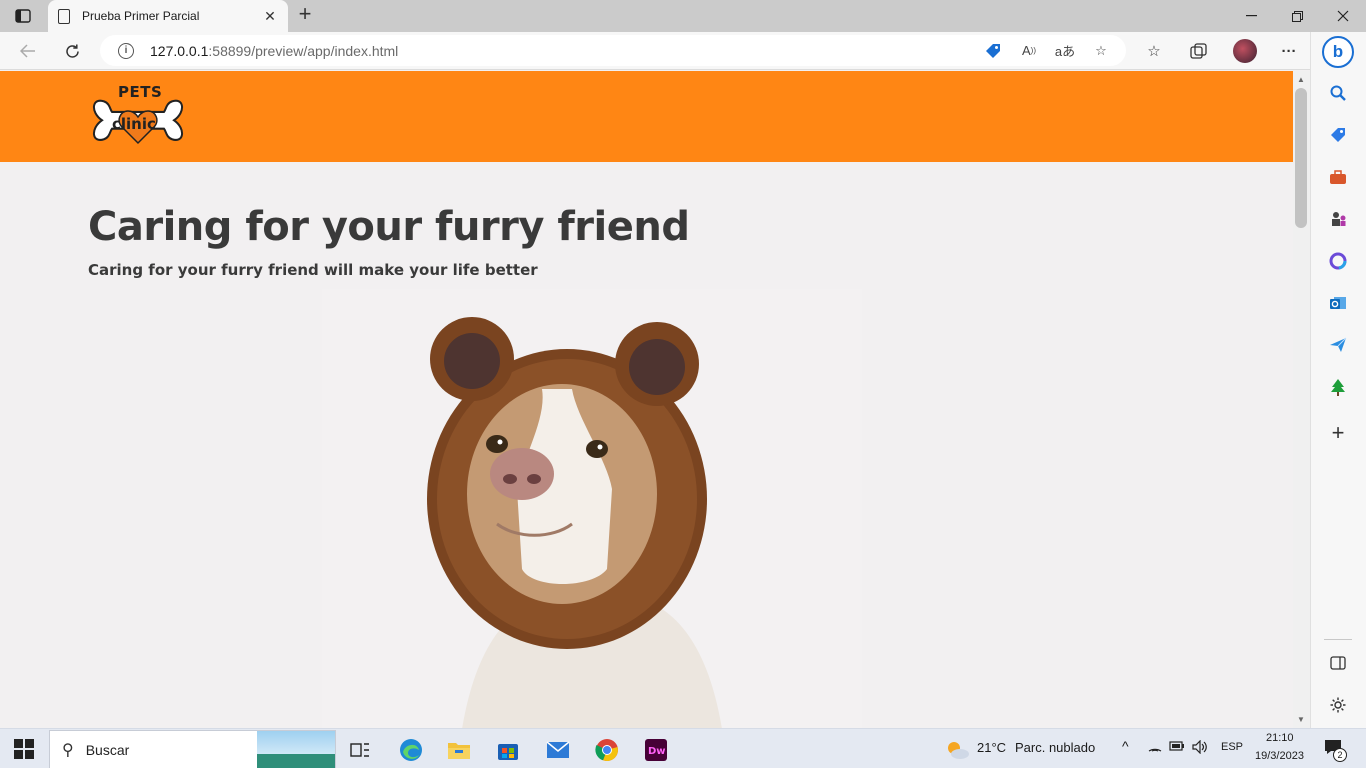 This screenshot has height=768, width=1366. What do you see at coordinates (1198, 51) in the screenshot?
I see `collections-icon` at bounding box center [1198, 51].